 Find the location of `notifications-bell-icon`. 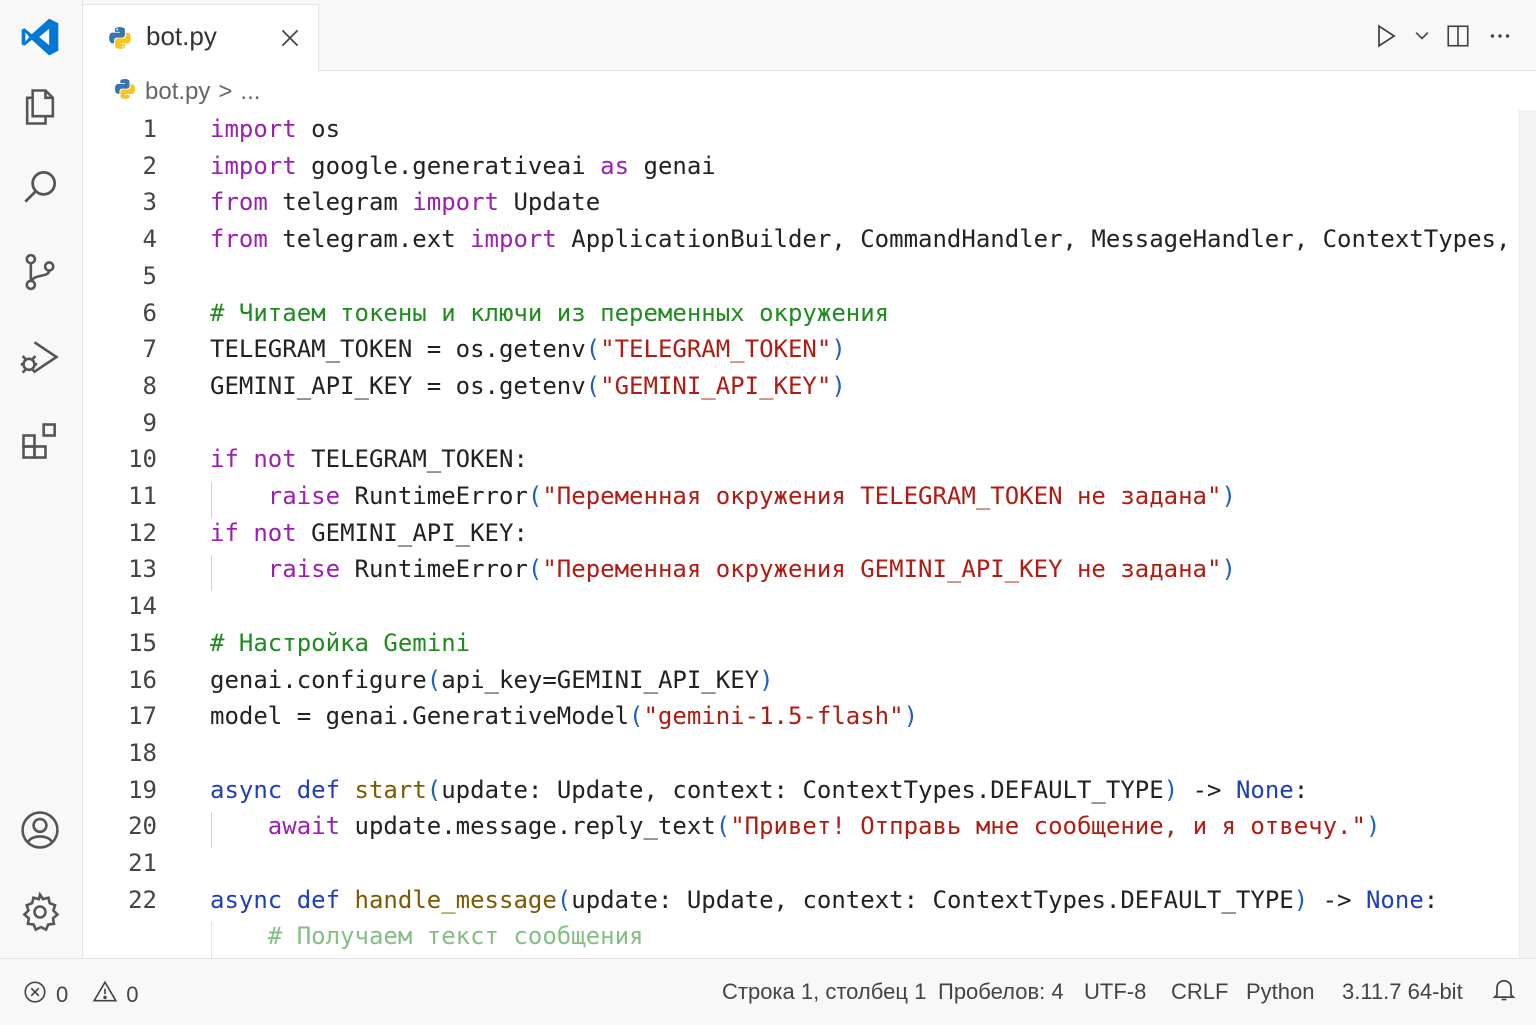

notifications-bell-icon is located at coordinates (1504, 989).